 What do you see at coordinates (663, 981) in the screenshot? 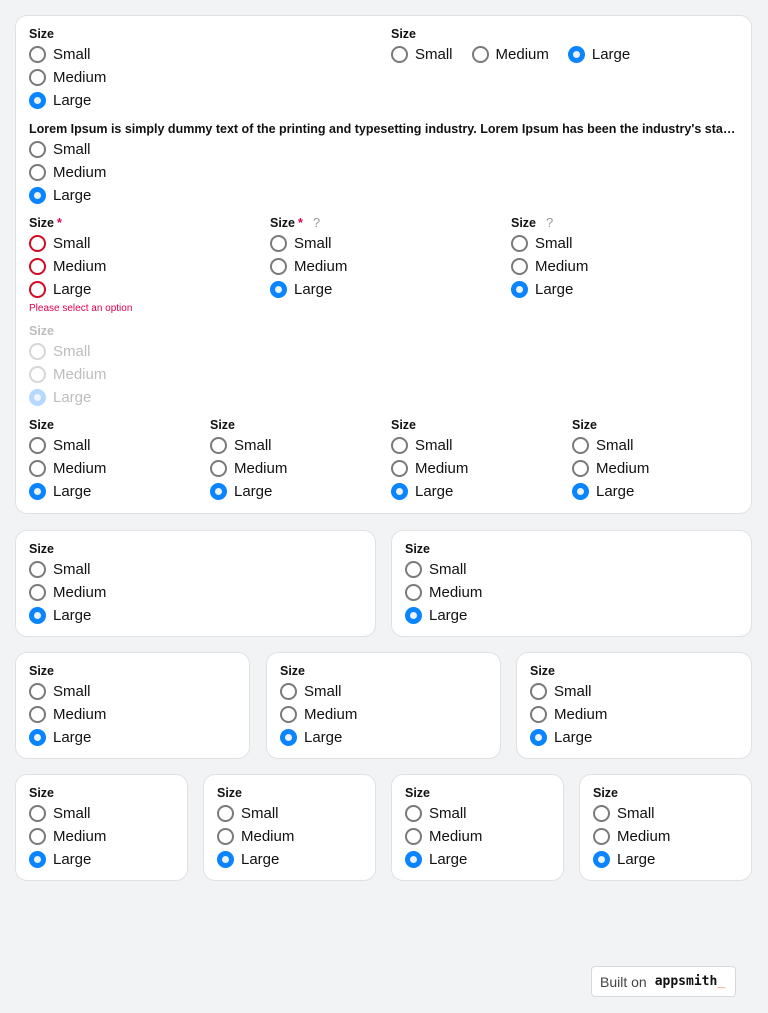
I see `built-on-appsmith-badge: Built on appsmith _` at bounding box center [663, 981].